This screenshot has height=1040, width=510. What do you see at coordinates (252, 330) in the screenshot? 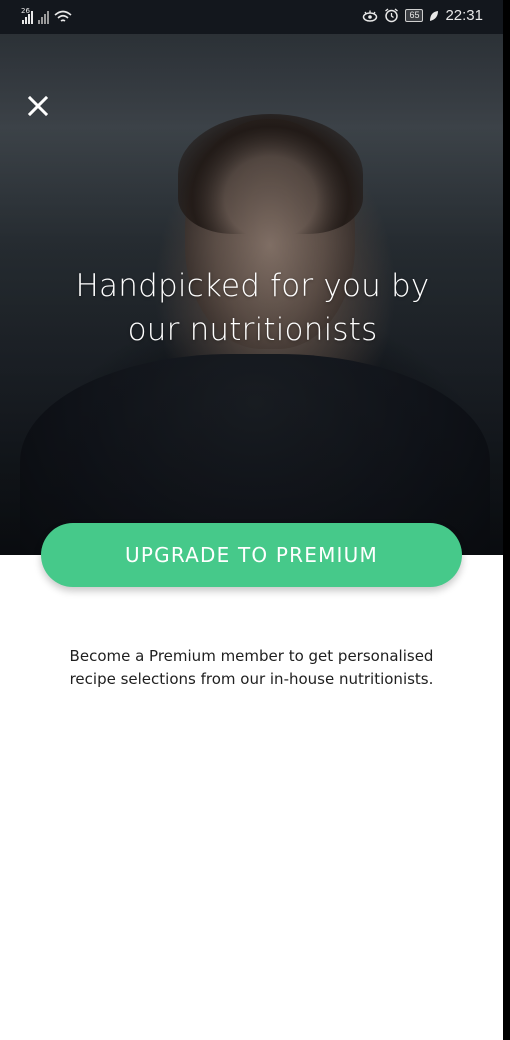
I see `hero-title-line2: our nutritionists` at bounding box center [252, 330].